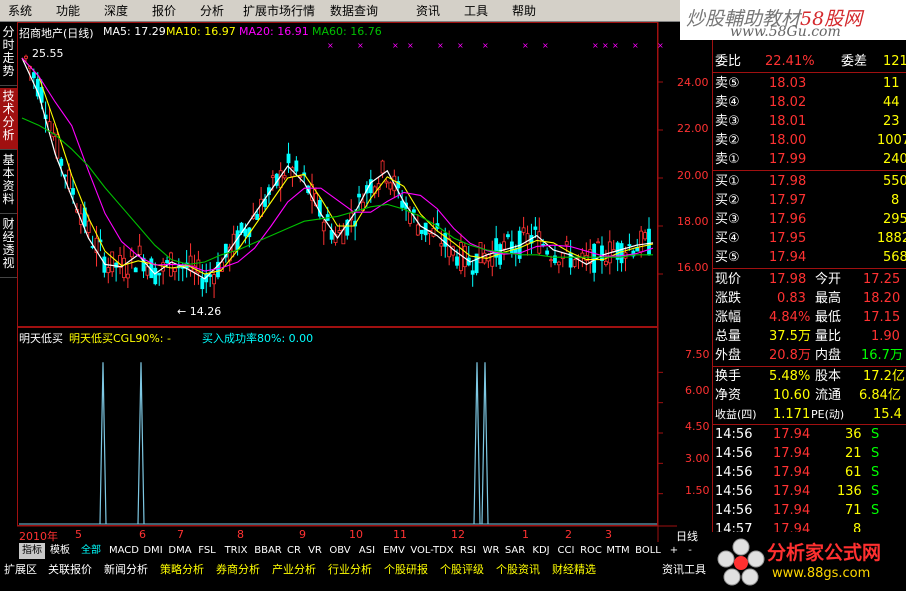  What do you see at coordinates (541, 551) in the screenshot?
I see `tab-kdj: KDJ` at bounding box center [541, 551].